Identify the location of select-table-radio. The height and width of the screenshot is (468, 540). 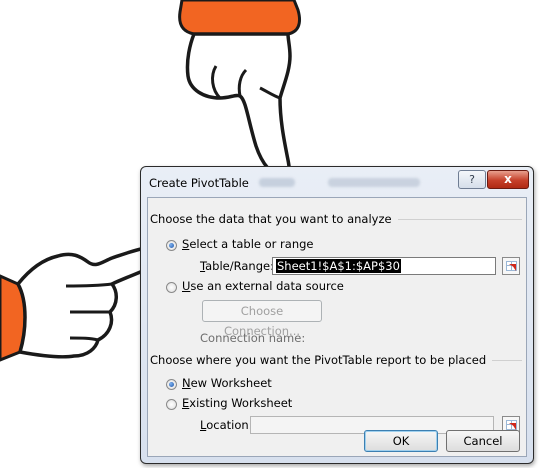
(171, 245).